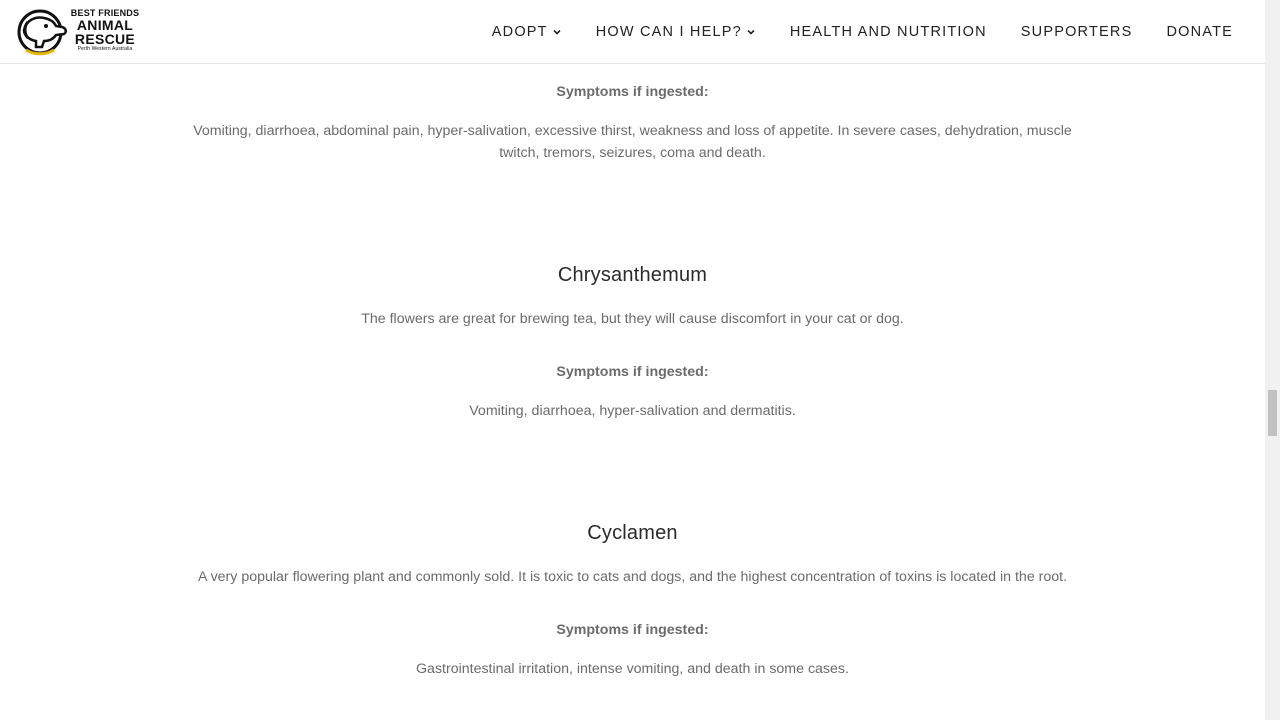  What do you see at coordinates (632, 275) in the screenshot?
I see `section-title-chrysanthemum: Chrysanthemum` at bounding box center [632, 275].